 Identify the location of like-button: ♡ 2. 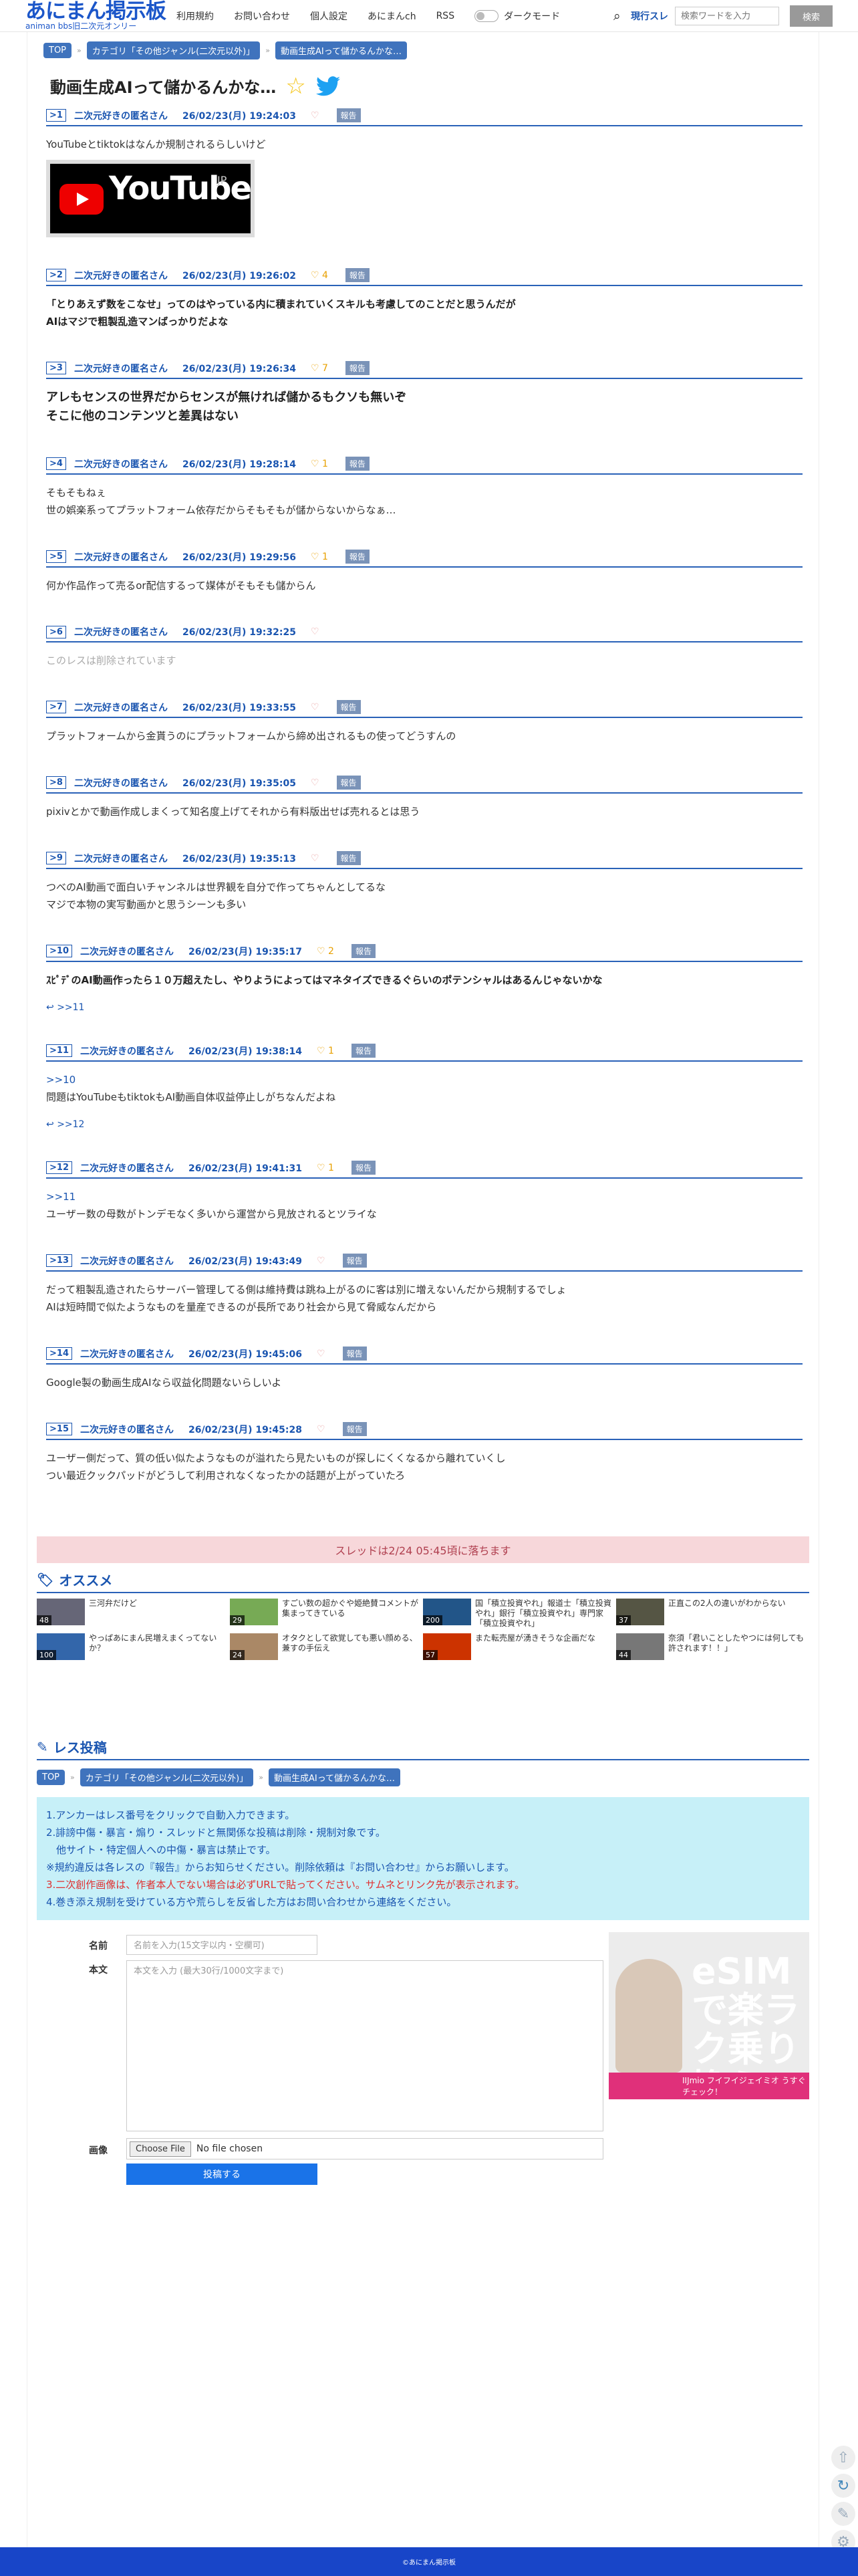
(325, 951).